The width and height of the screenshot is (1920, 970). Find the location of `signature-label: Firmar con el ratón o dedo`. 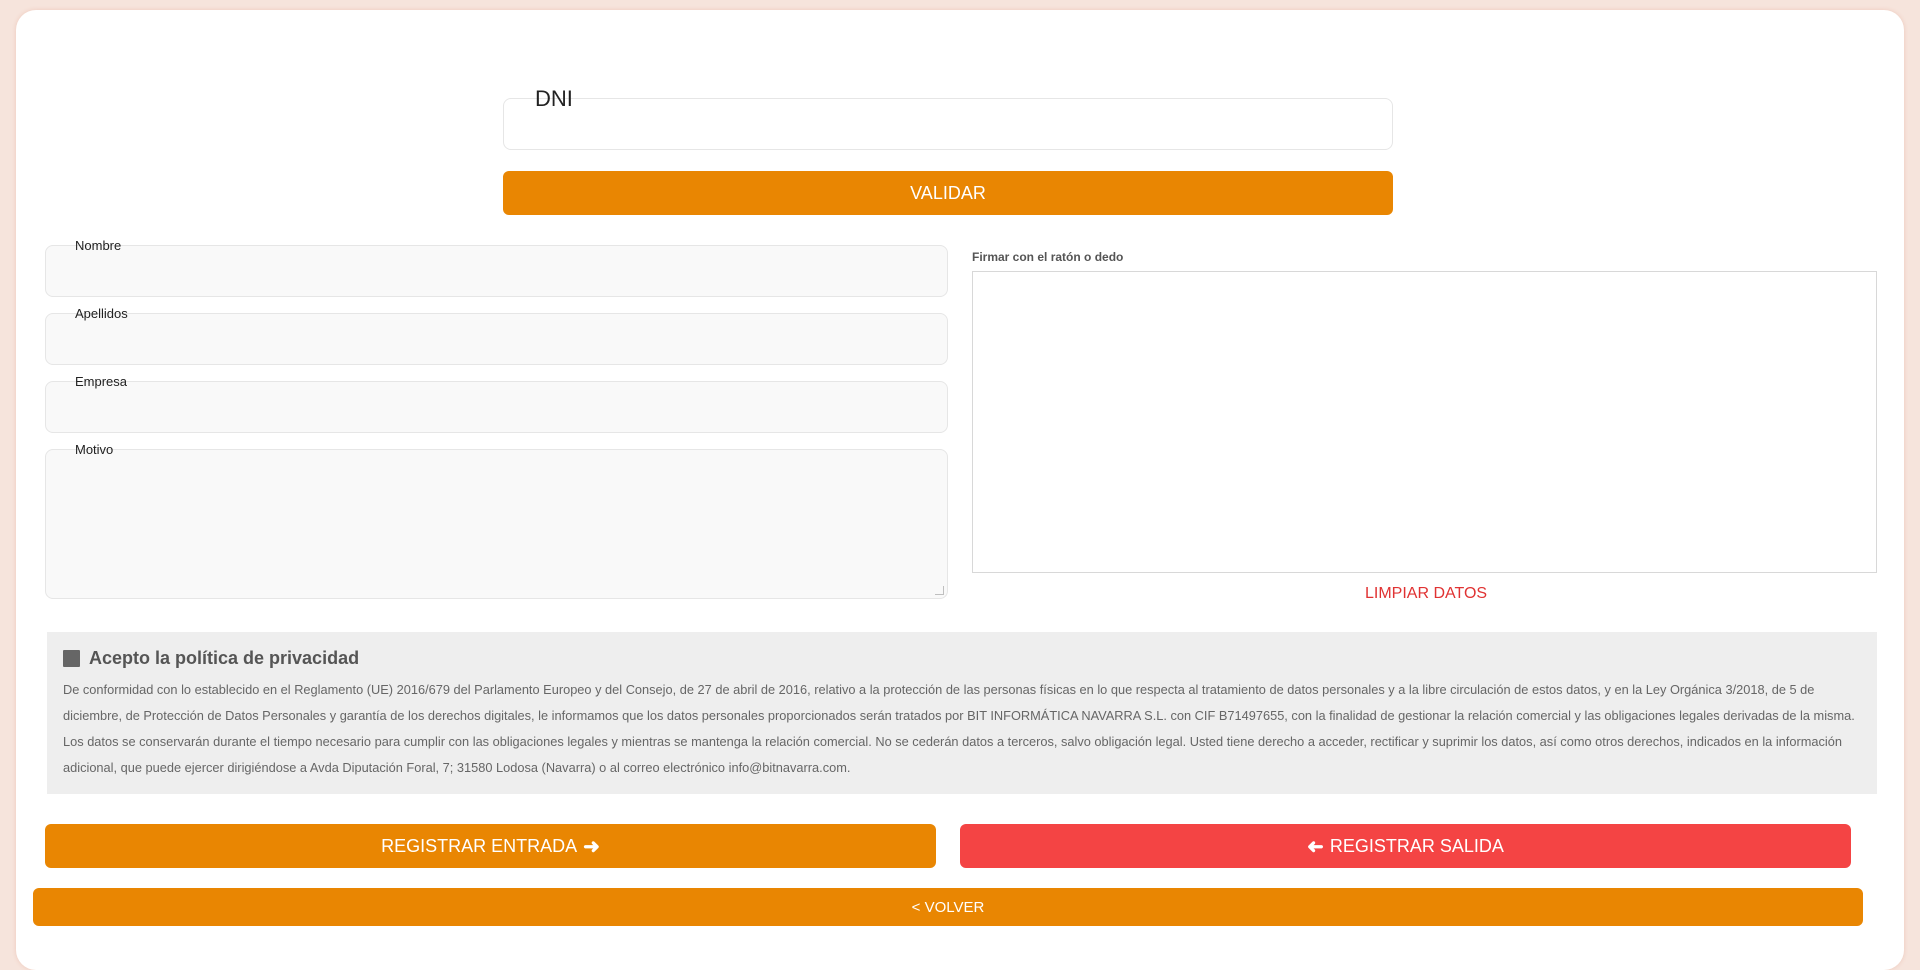

signature-label: Firmar con el ratón o dedo is located at coordinates (1048, 257).